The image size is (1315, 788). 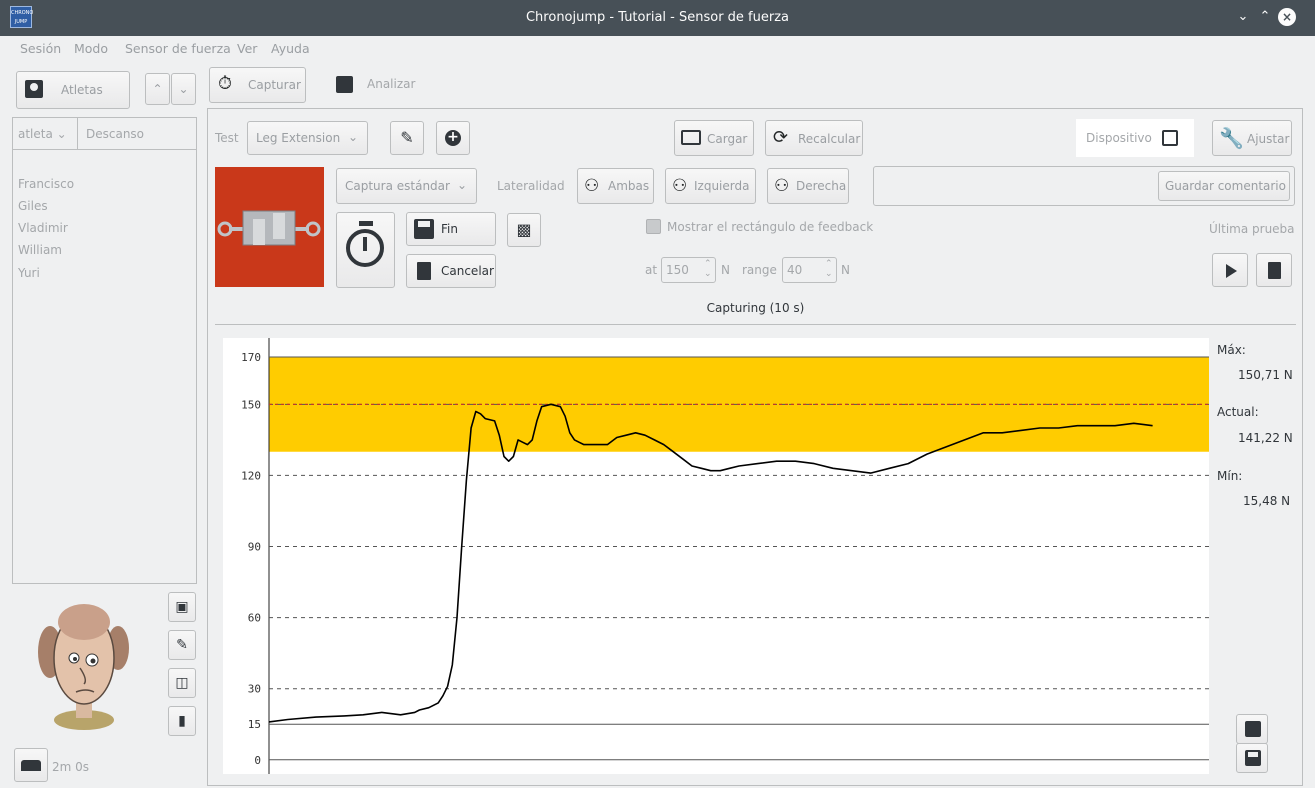 I want to click on at-unit: N, so click(x=725, y=270).